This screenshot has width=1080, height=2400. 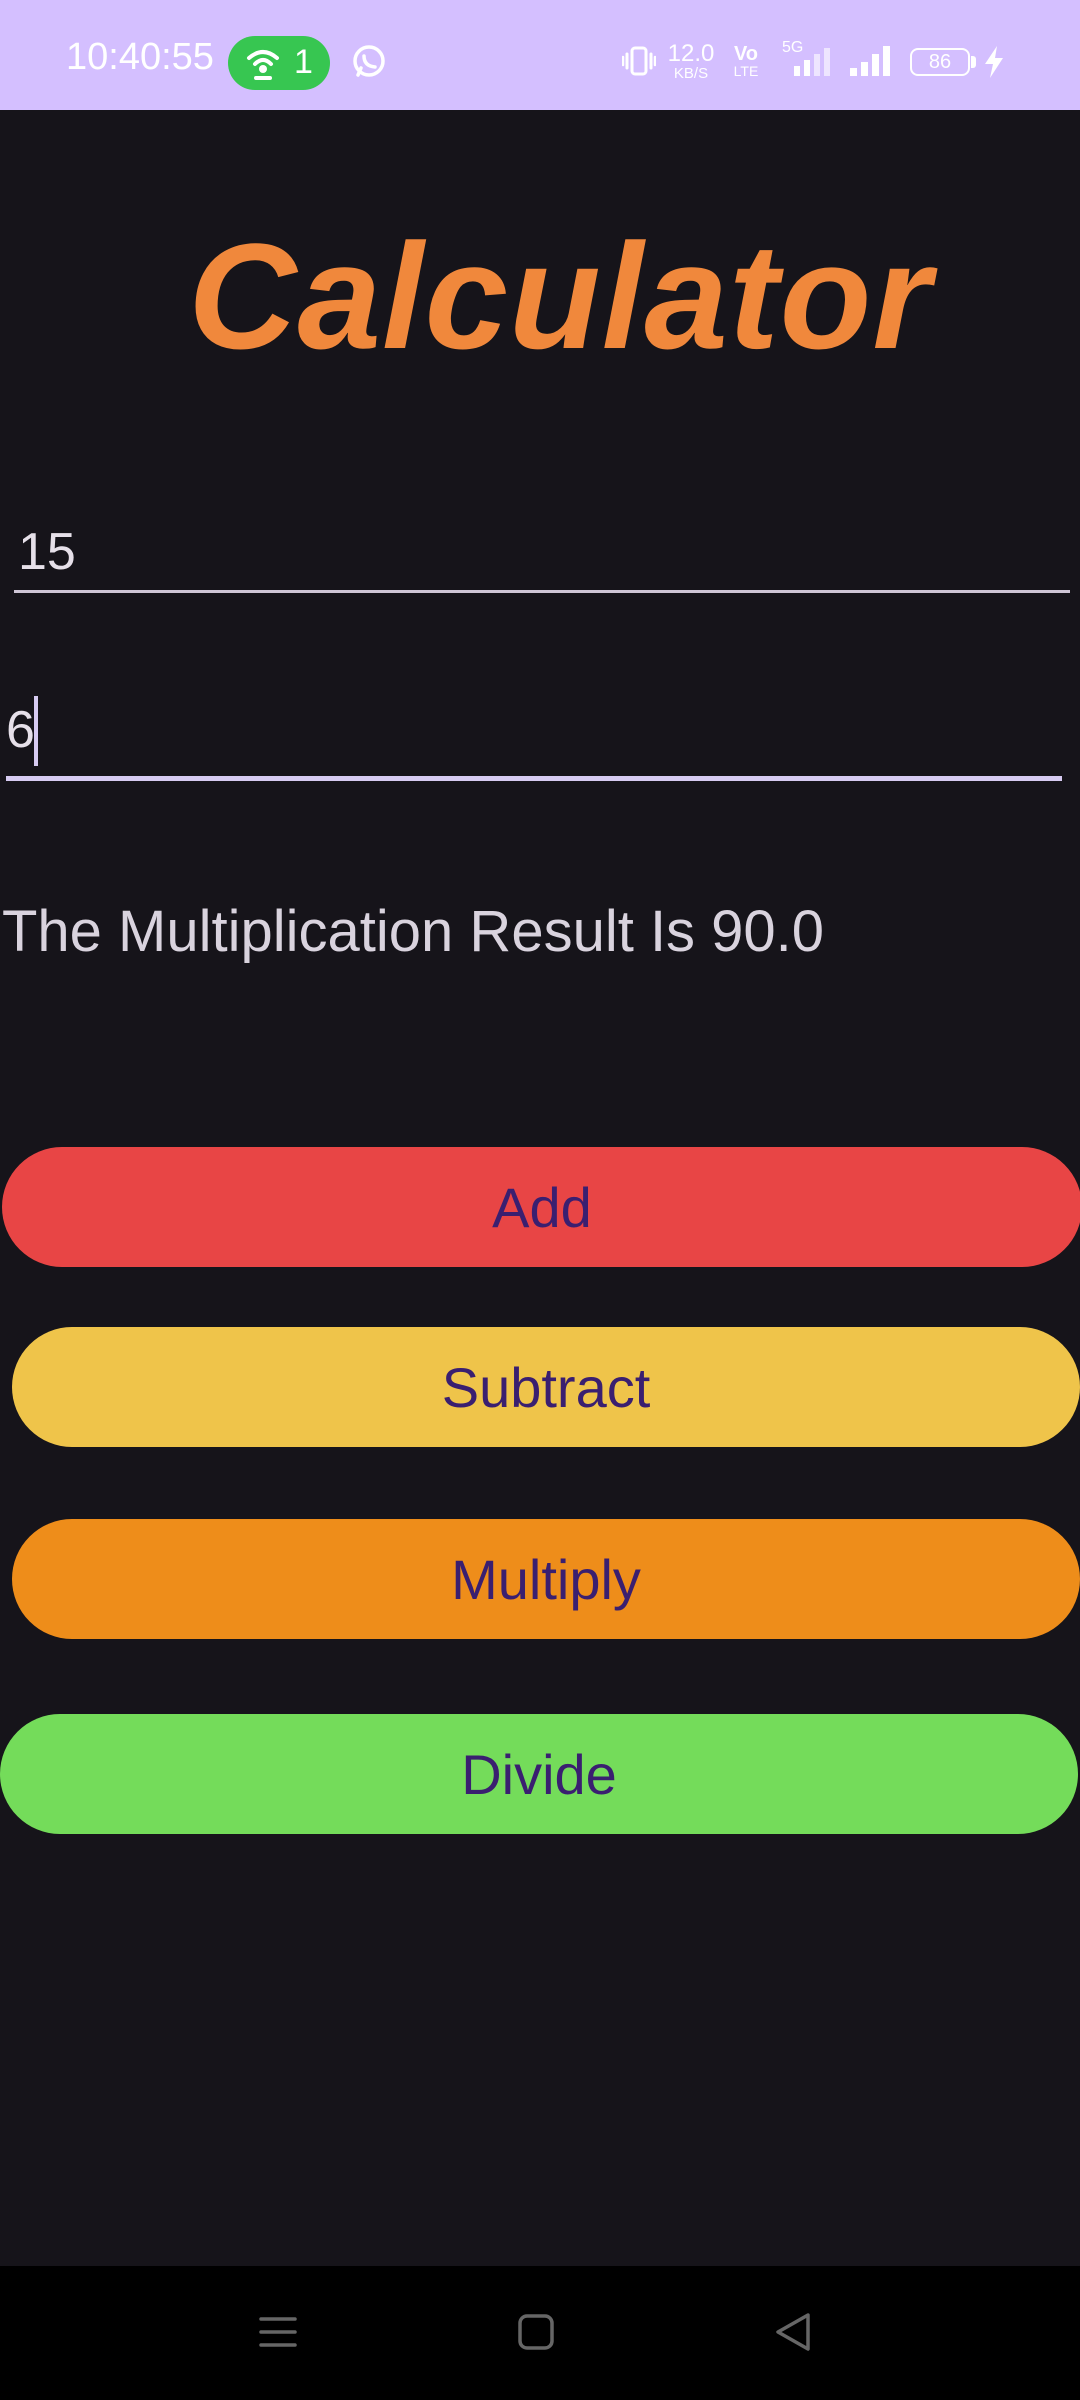 What do you see at coordinates (36, 731) in the screenshot?
I see `text-caret` at bounding box center [36, 731].